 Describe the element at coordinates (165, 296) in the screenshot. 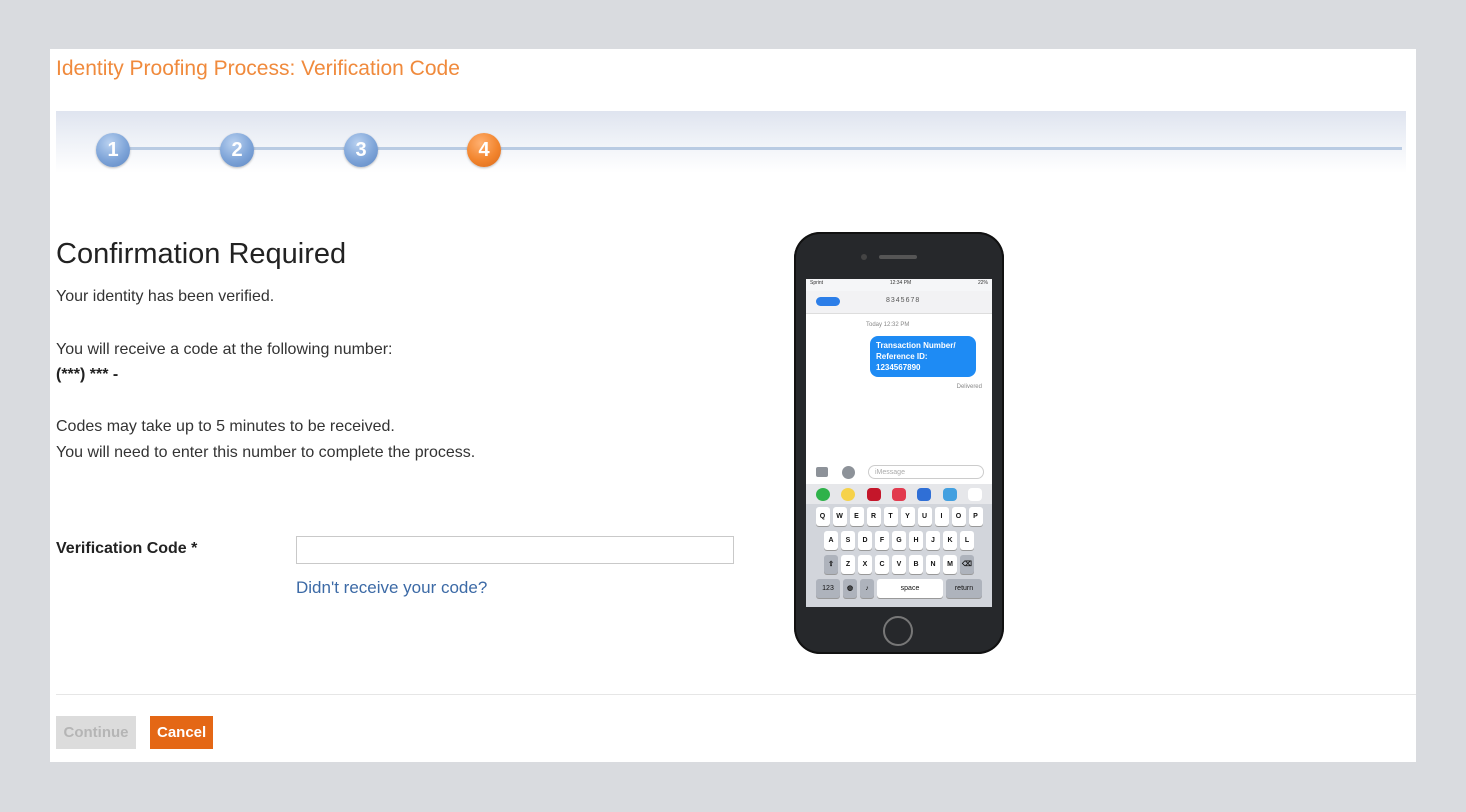

I see `verified-text: Your identity has been verified.` at that location.